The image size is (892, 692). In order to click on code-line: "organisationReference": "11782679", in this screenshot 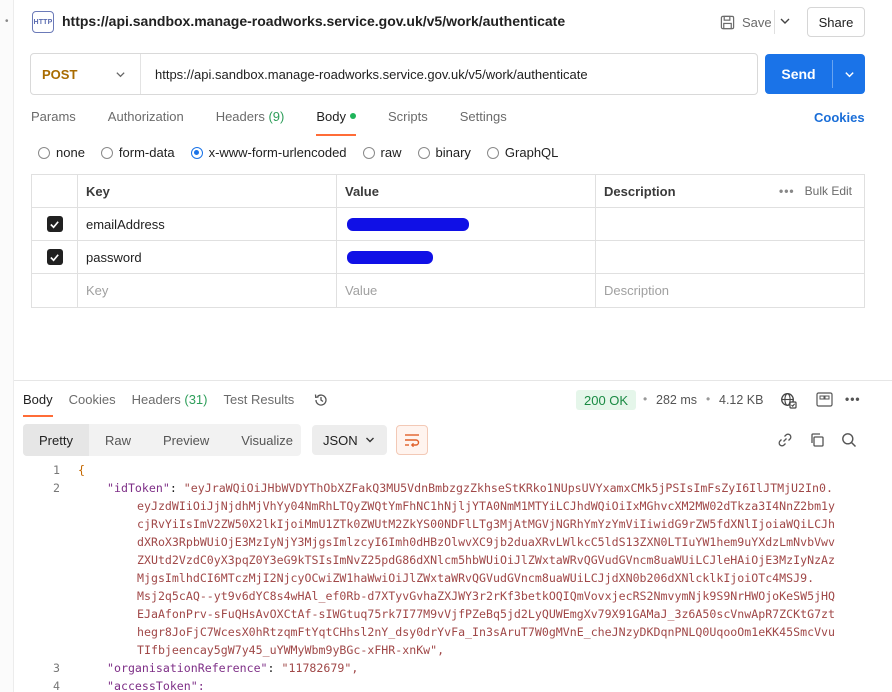, I will do `click(233, 668)`.